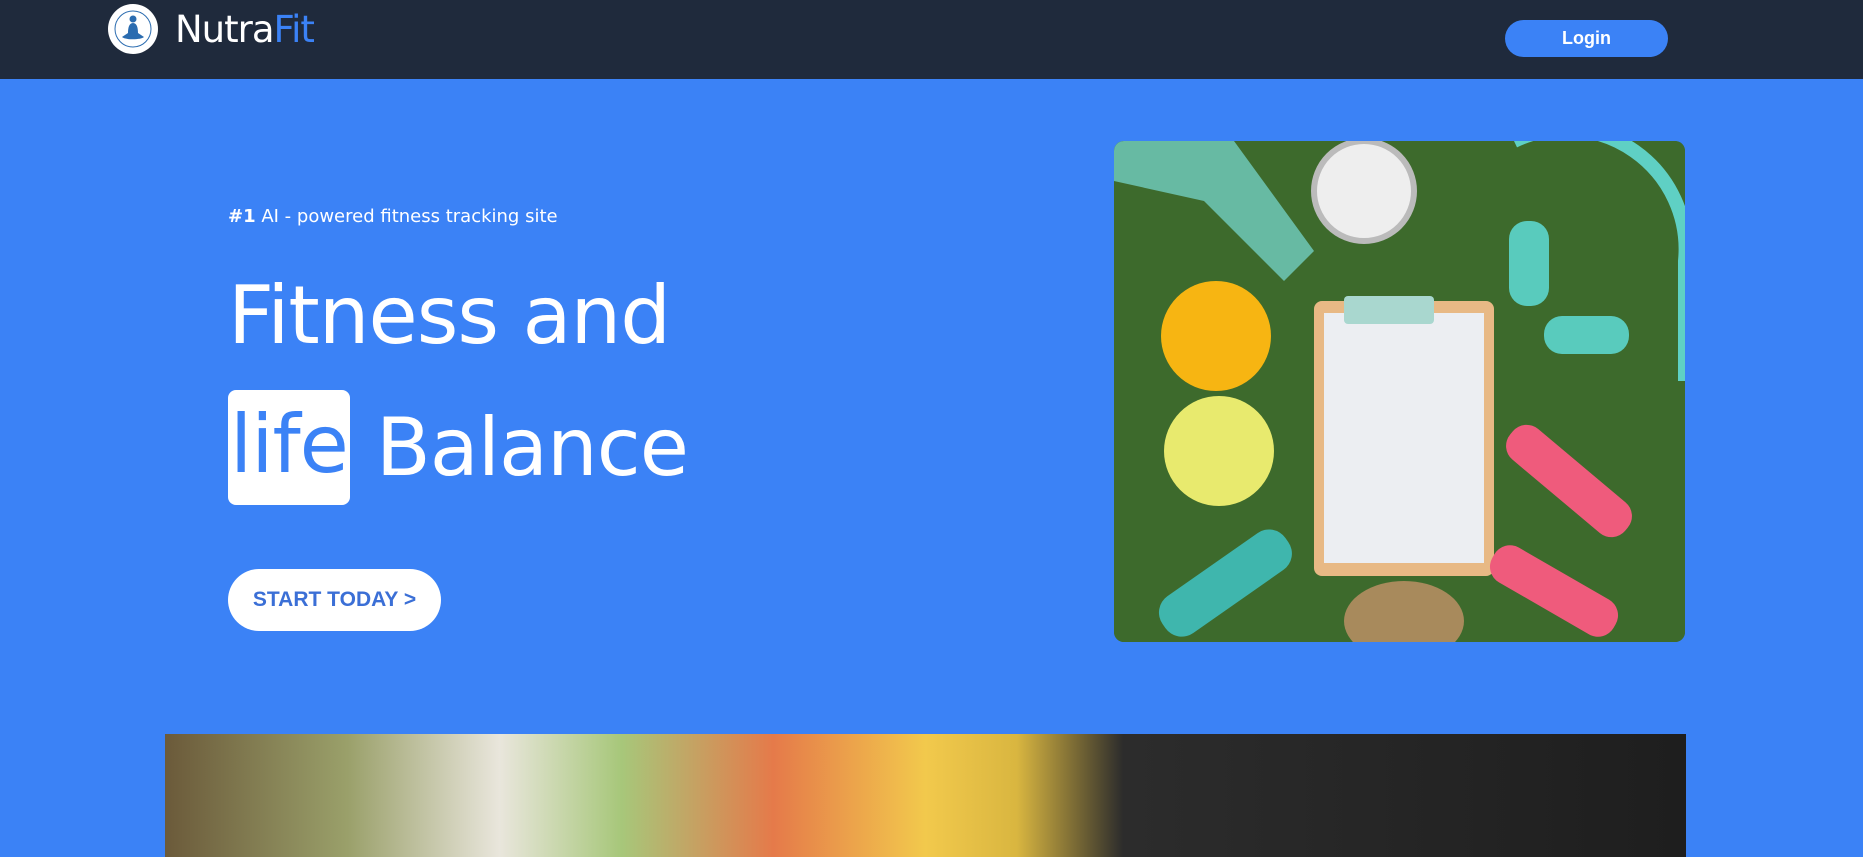 The image size is (1863, 857). I want to click on brand-name: NutraFit, so click(245, 29).